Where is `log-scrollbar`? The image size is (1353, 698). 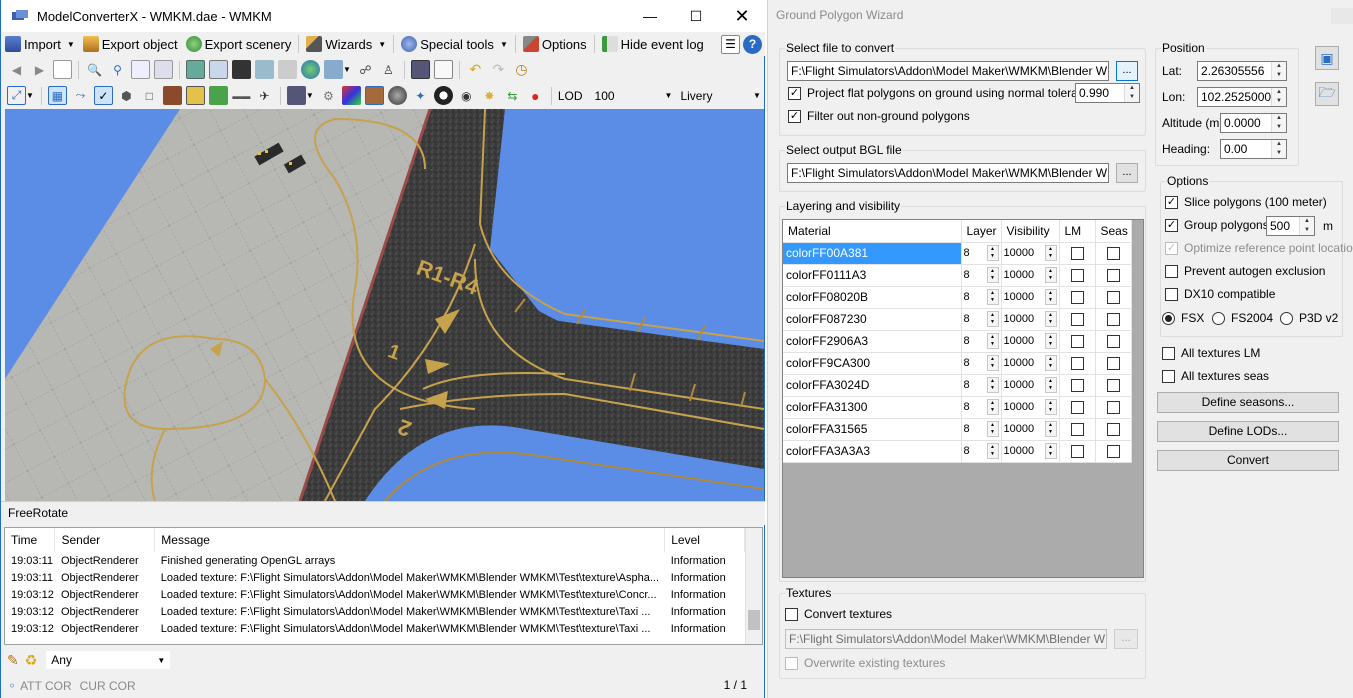
log-scrollbar is located at coordinates (753, 586).